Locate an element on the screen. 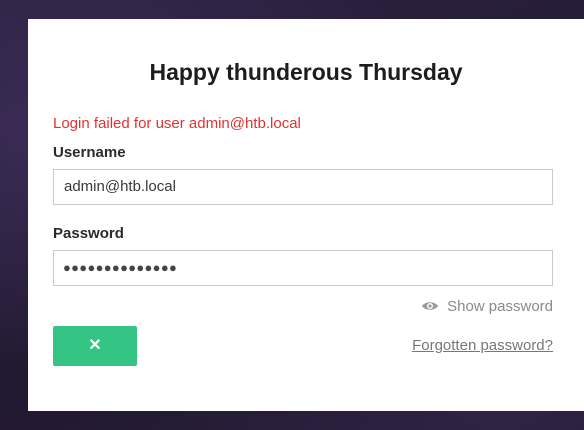  close-icon: ✕ is located at coordinates (95, 345).